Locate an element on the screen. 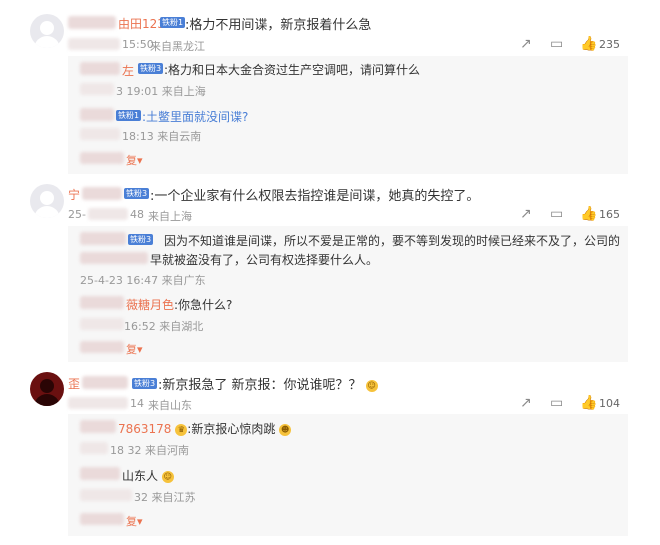 Image resolution: width=660 pixels, height=545 pixels. comment-location: 来自山东 is located at coordinates (170, 405).